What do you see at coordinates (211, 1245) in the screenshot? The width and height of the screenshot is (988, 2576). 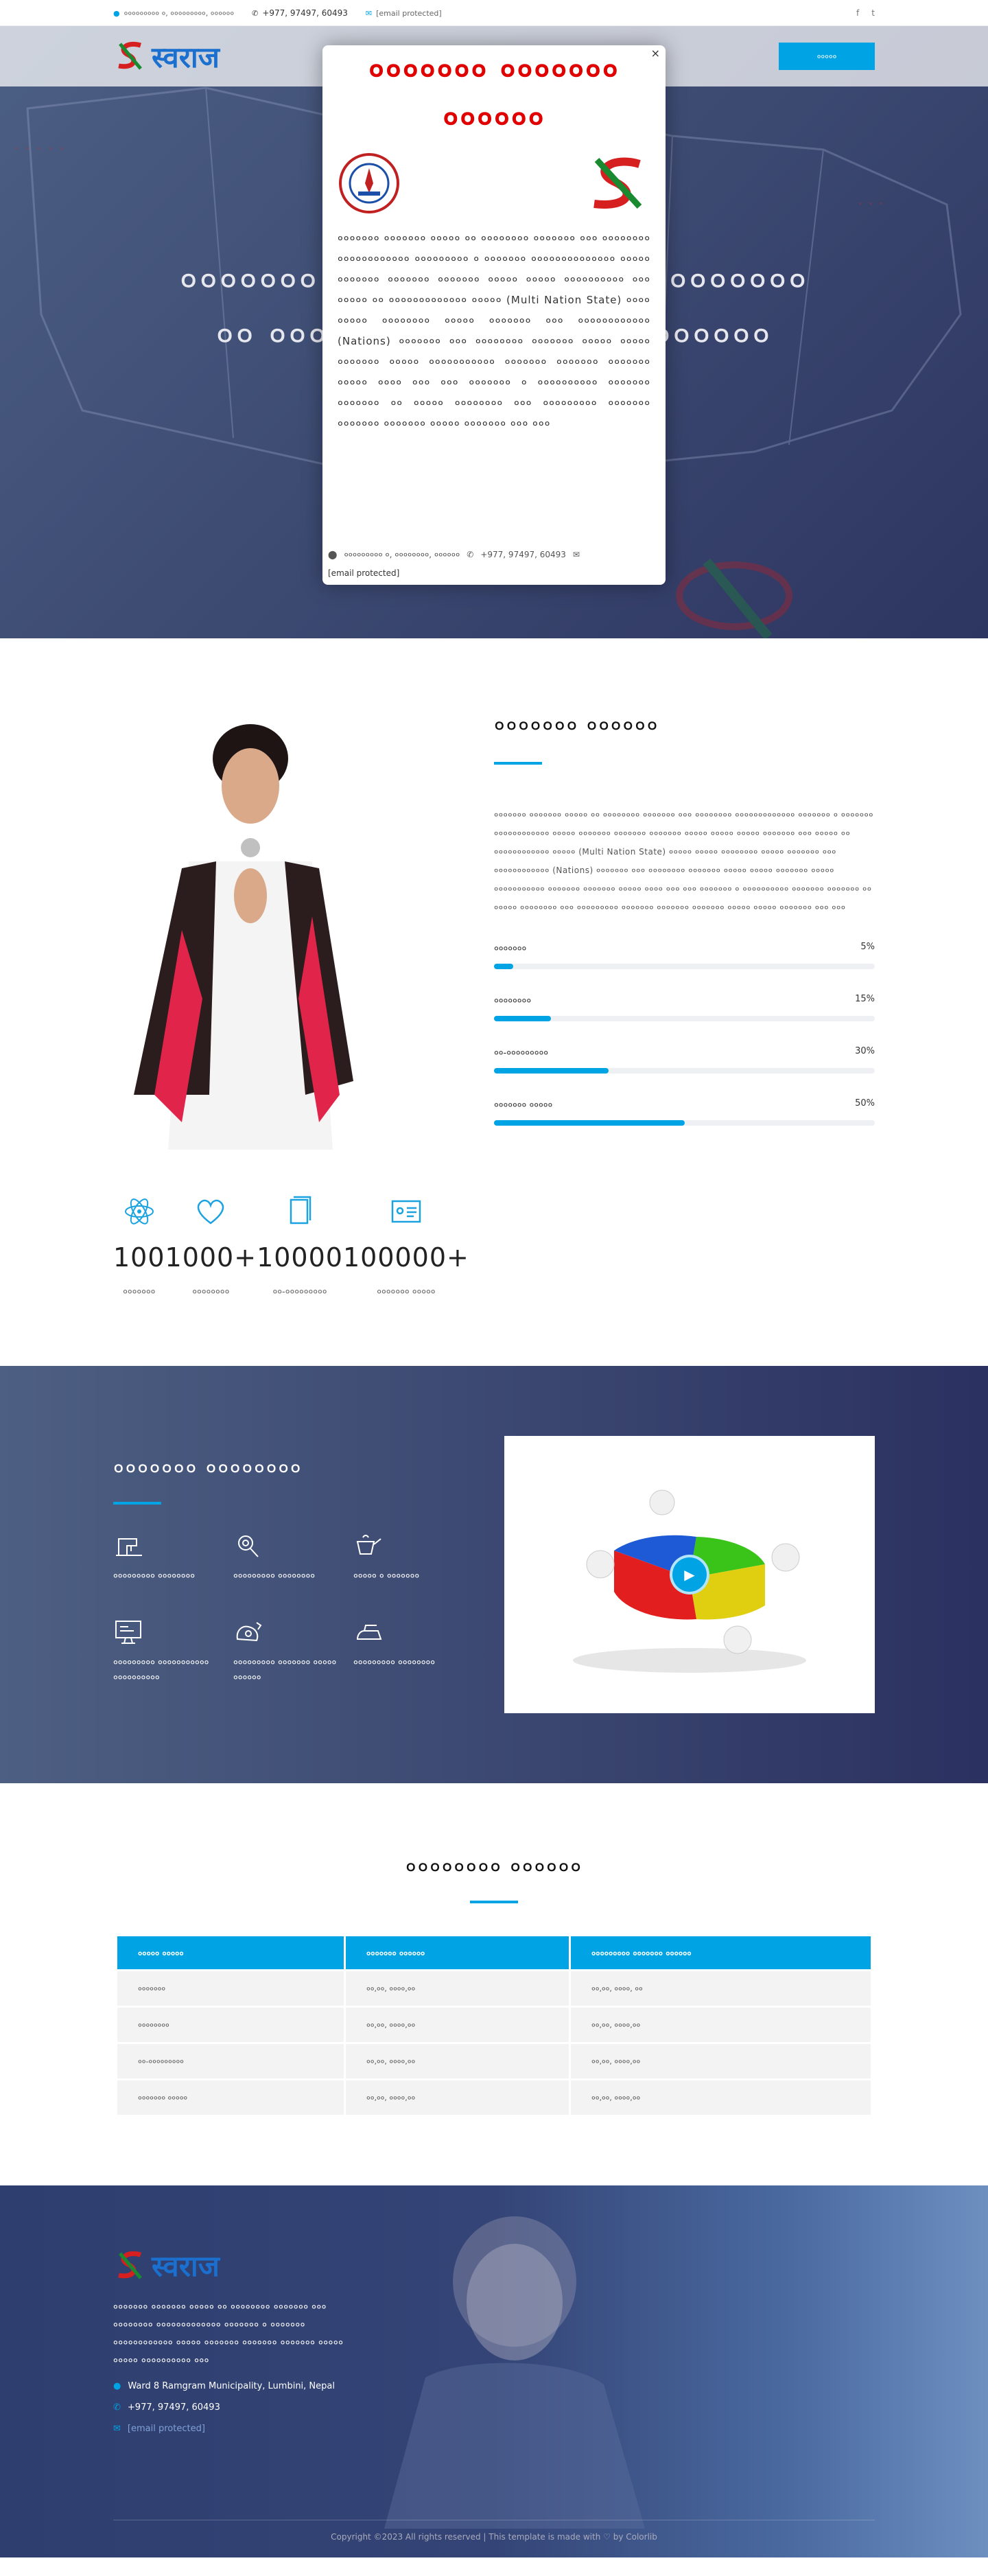 I see `counter-item: 1000+ ००००००००` at bounding box center [211, 1245].